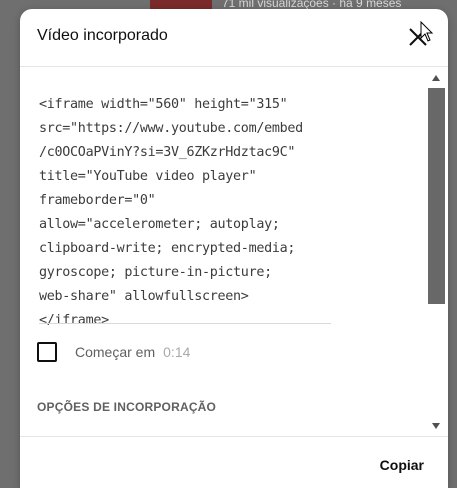 The image size is (457, 488). Describe the element at coordinates (177, 352) in the screenshot. I see `start-at-time: 0:14` at that location.